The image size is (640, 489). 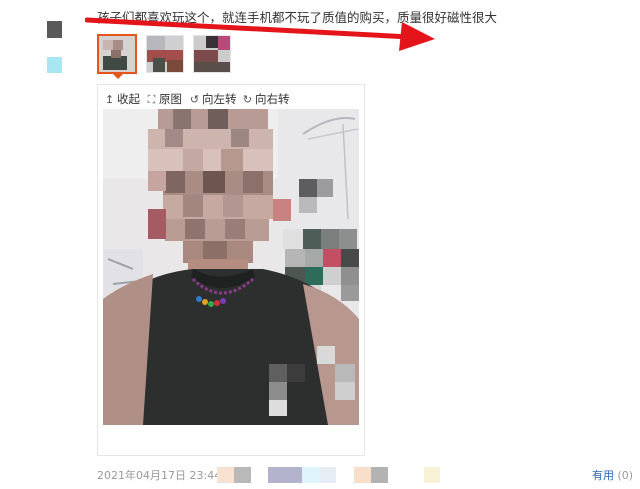 What do you see at coordinates (54, 65) in the screenshot?
I see `user-level-badge` at bounding box center [54, 65].